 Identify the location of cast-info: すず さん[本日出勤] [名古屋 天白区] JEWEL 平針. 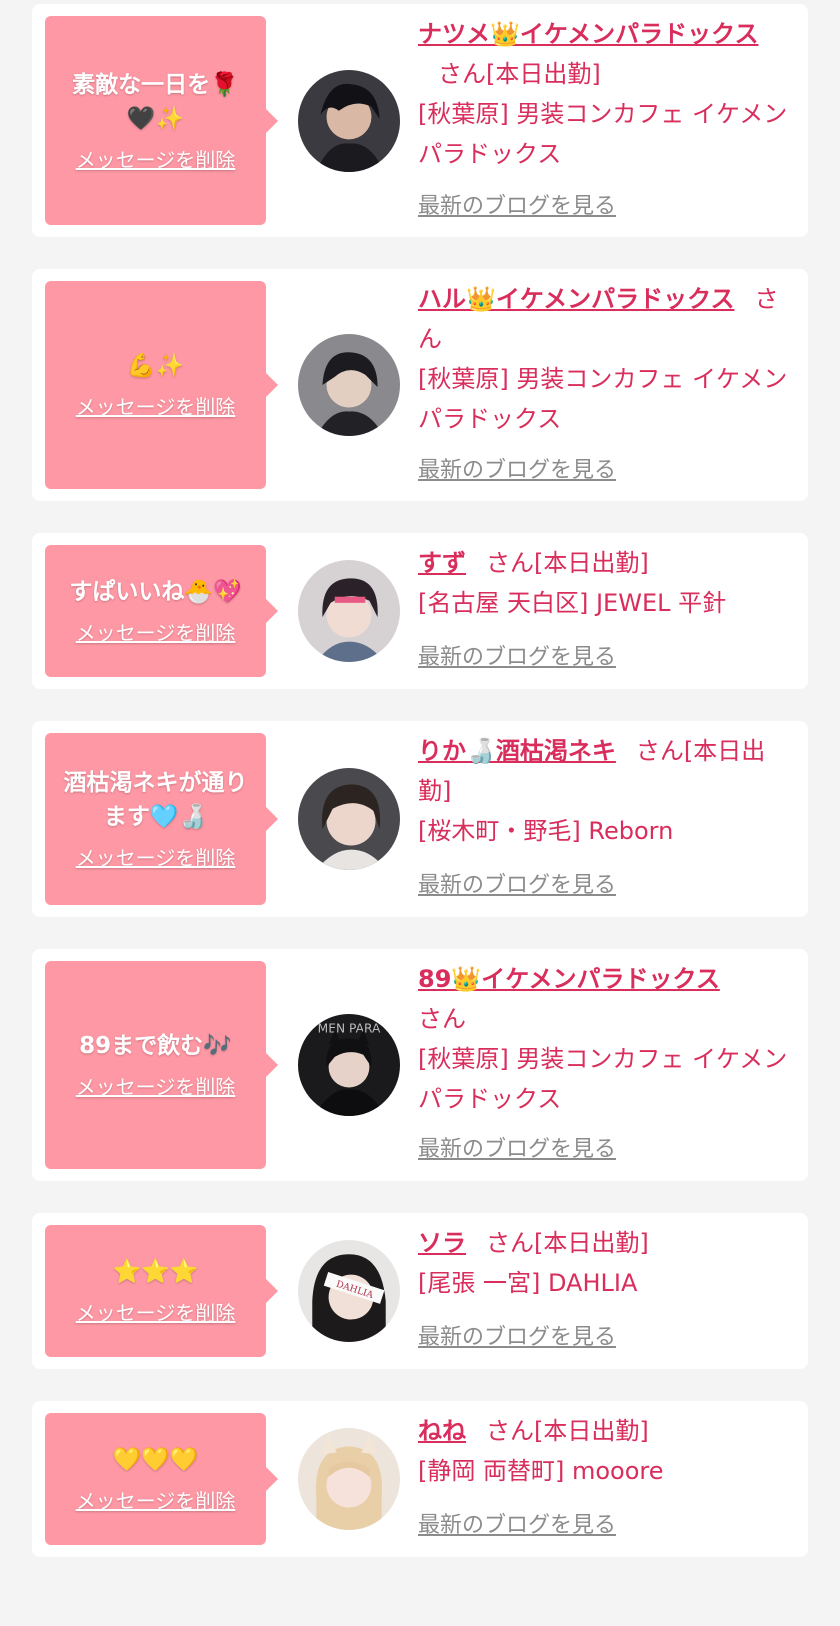
(603, 583).